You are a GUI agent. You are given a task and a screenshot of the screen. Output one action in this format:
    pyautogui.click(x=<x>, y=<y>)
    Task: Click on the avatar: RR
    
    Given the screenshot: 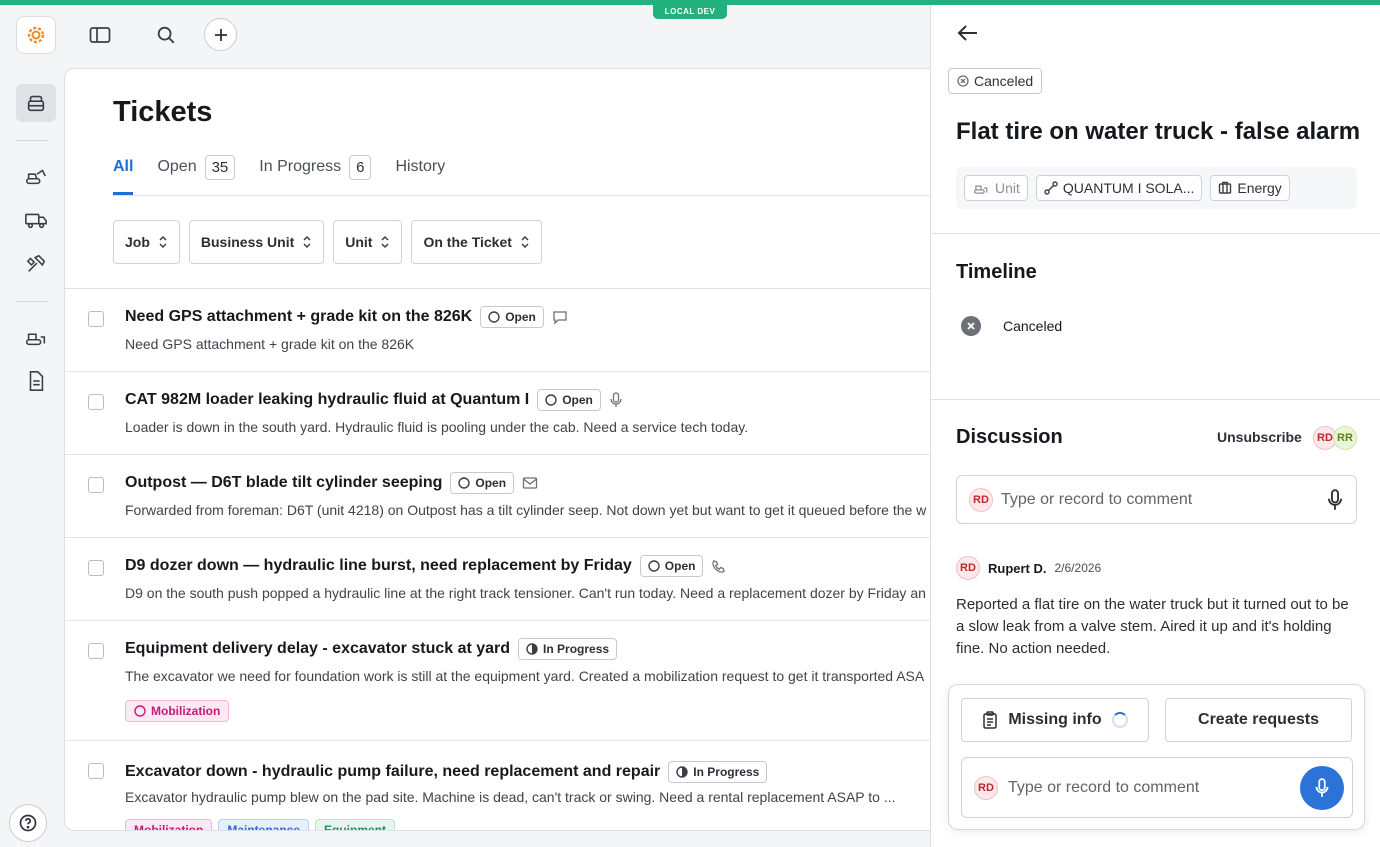 What is the action you would take?
    pyautogui.click(x=1345, y=438)
    